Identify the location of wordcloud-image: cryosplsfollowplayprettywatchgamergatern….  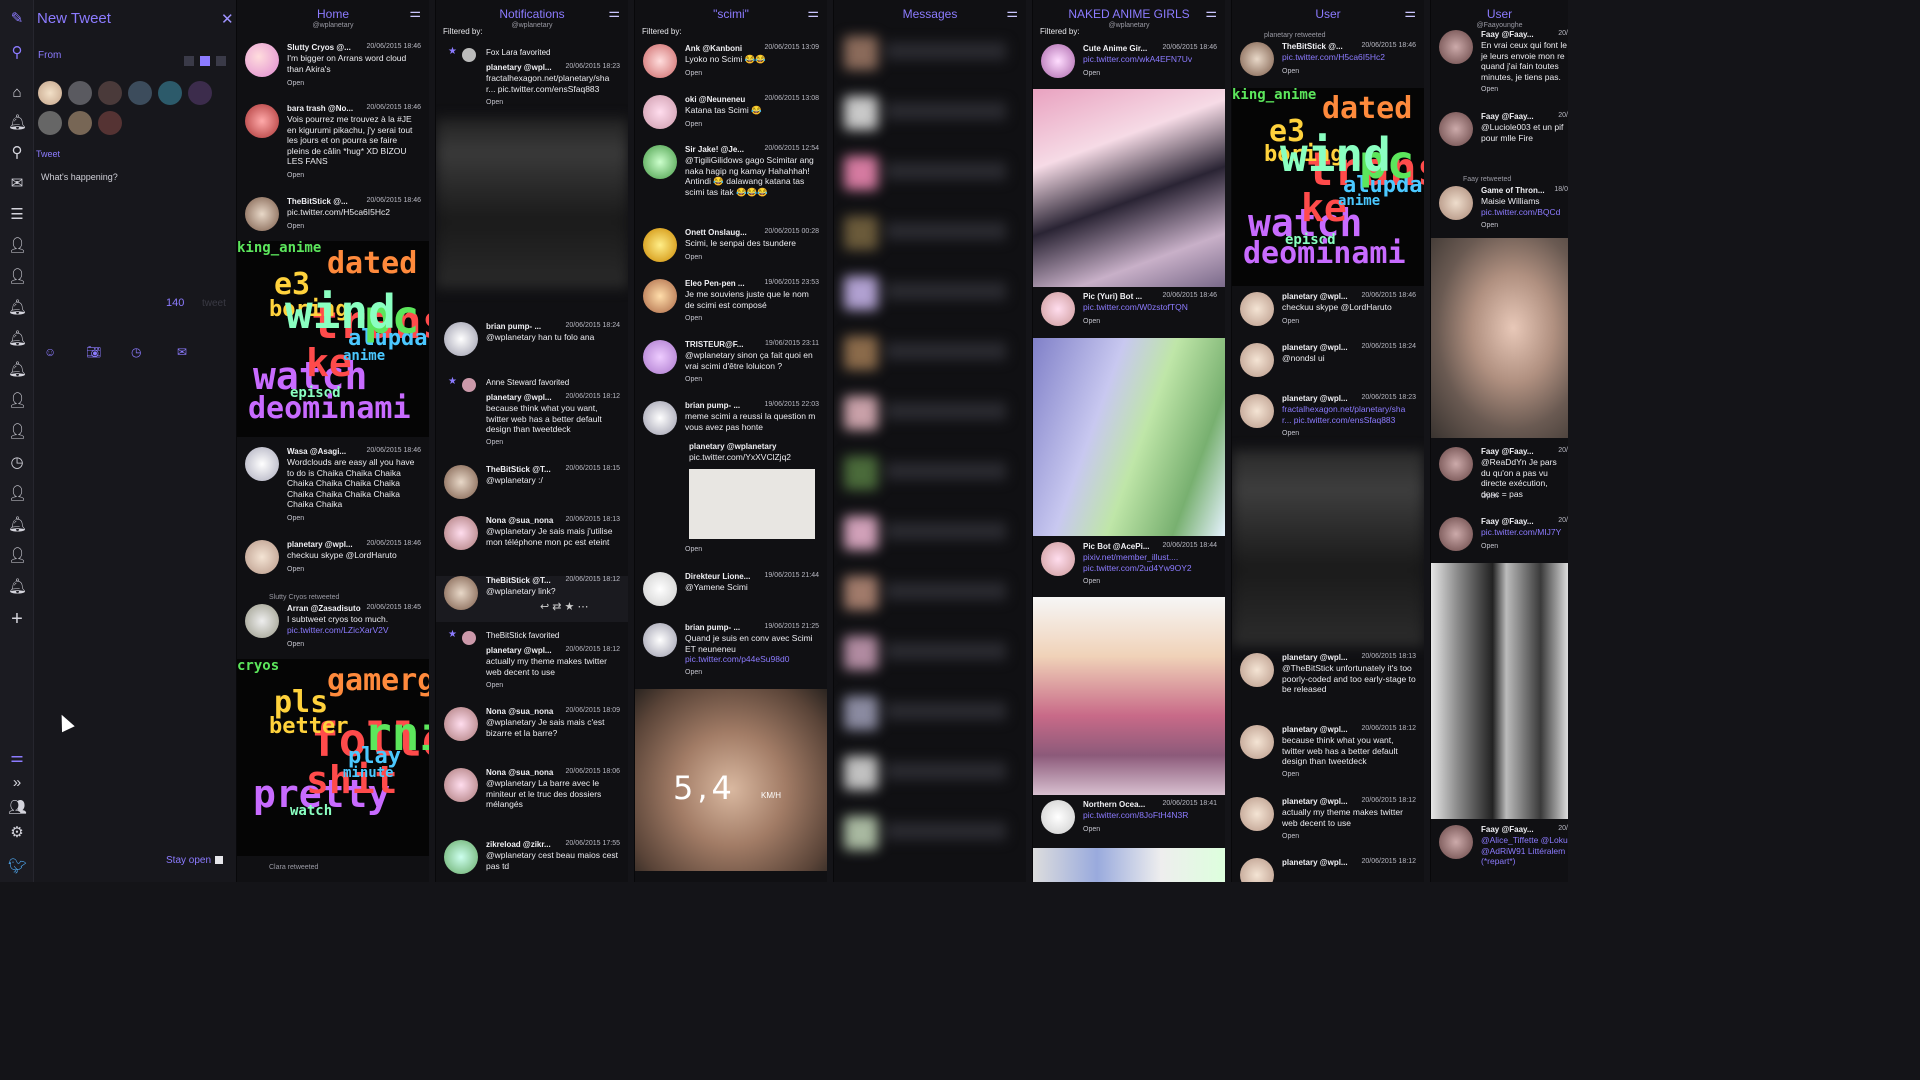
(333, 757).